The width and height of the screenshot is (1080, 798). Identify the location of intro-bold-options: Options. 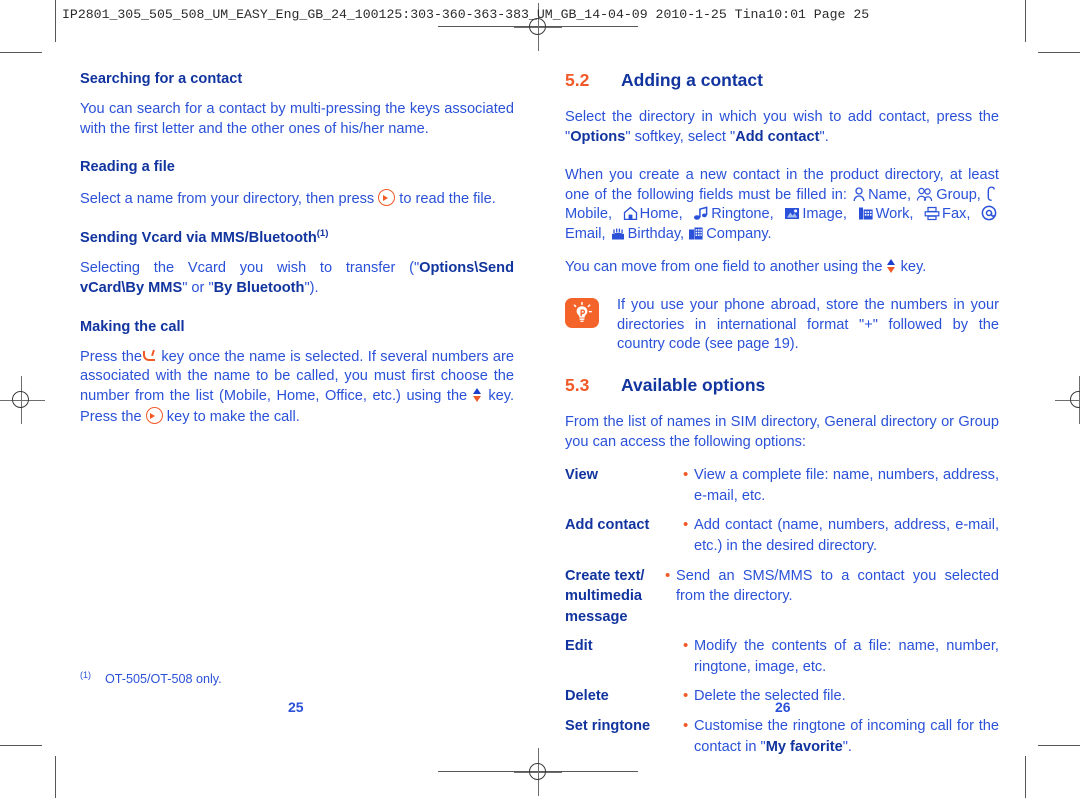
(598, 136).